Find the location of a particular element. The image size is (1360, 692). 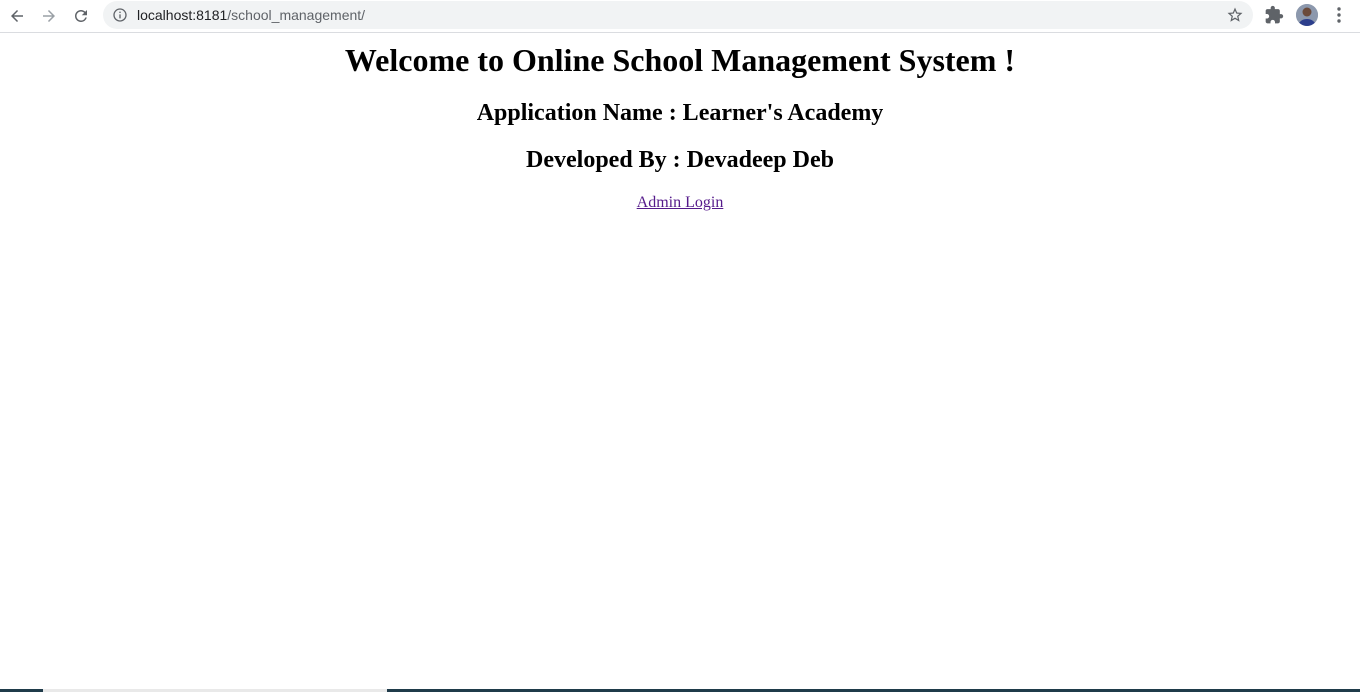

extensions-puzzle-icon is located at coordinates (1274, 15).